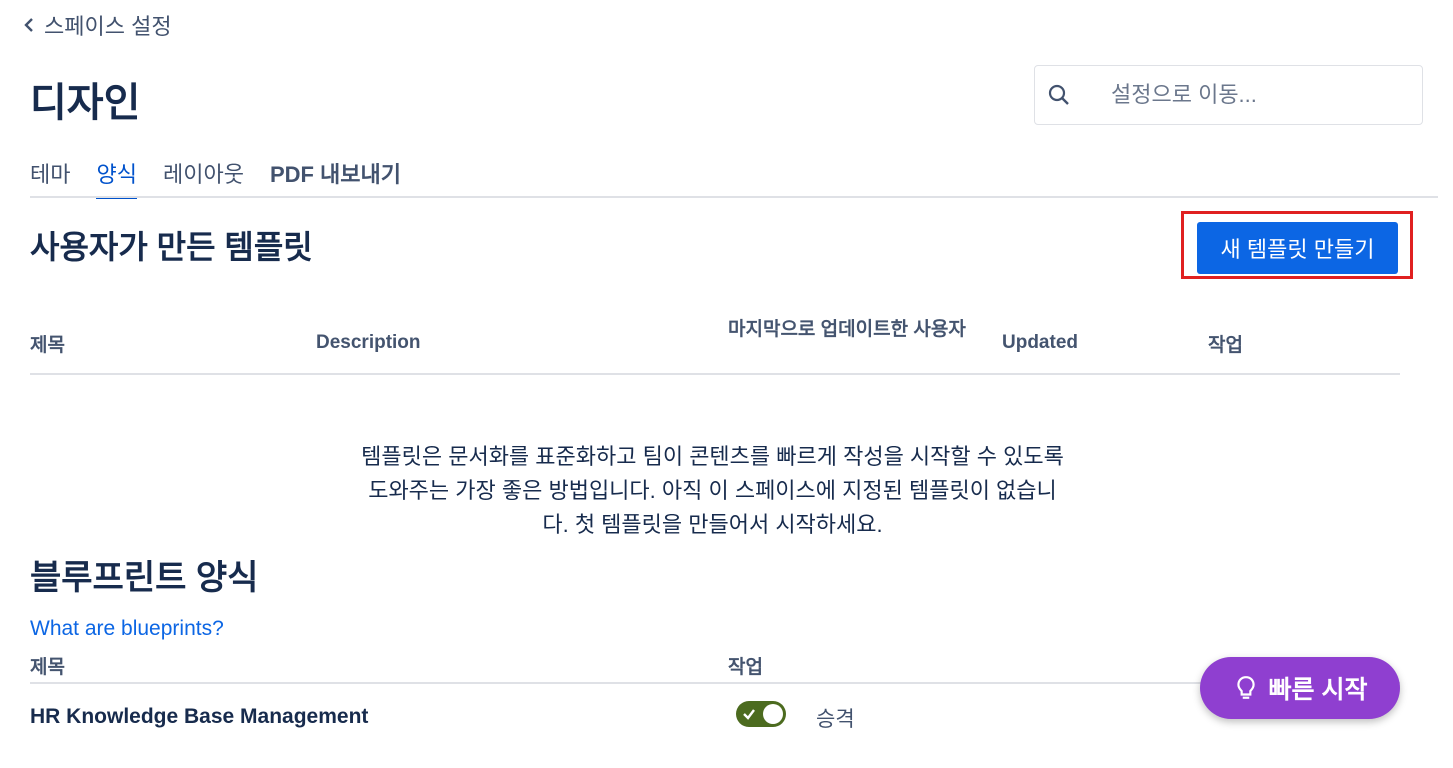 Image resolution: width=1453 pixels, height=768 pixels. What do you see at coordinates (835, 718) in the screenshot?
I see `promote-action: 승격` at bounding box center [835, 718].